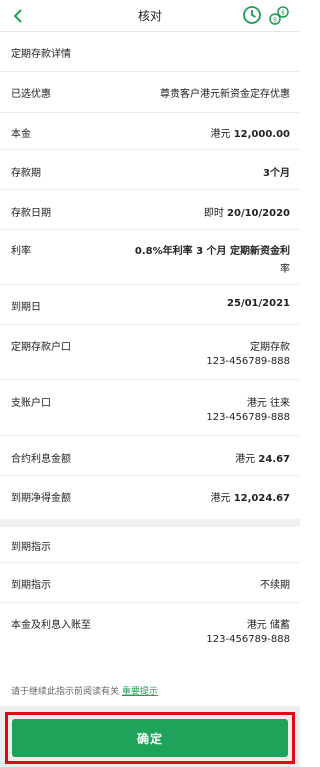 This screenshot has width=320, height=767. I want to click on deposit-date-value: 即时 20/10/2020, so click(247, 211).